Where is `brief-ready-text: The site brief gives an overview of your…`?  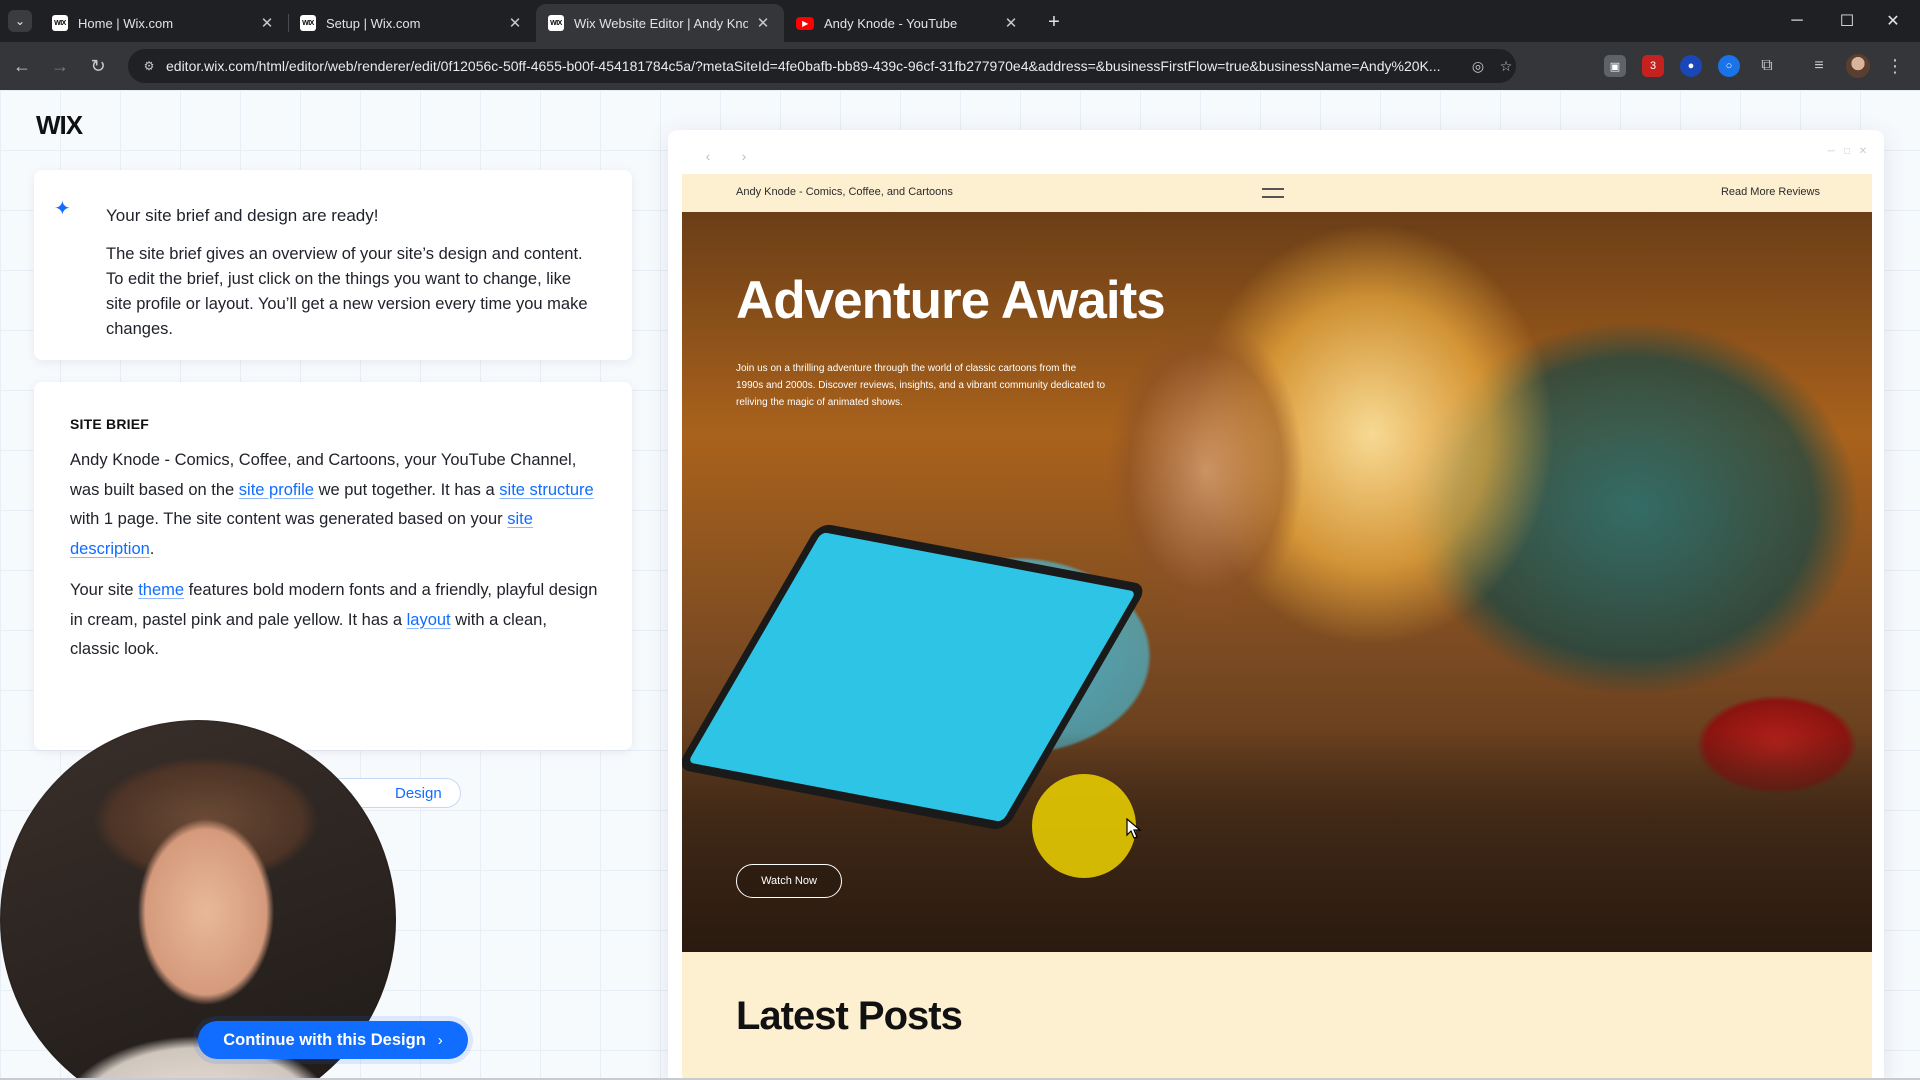
brief-ready-text: The site brief gives an overview of your… is located at coordinates (347, 291).